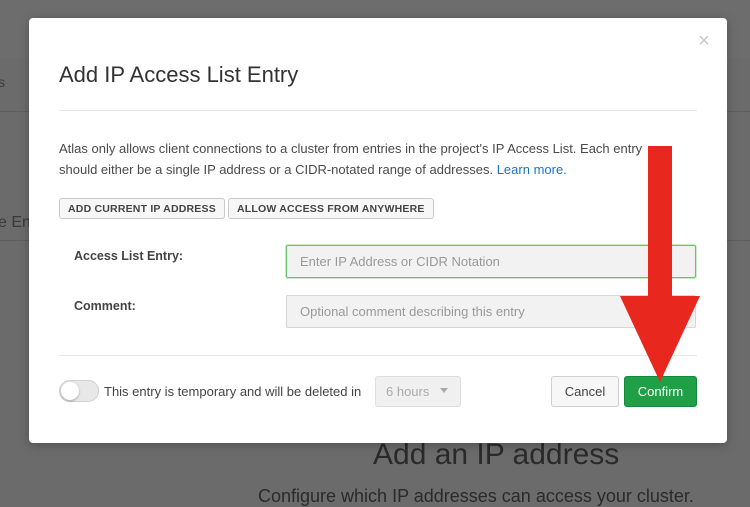 The width and height of the screenshot is (750, 507). Describe the element at coordinates (2, 82) in the screenshot. I see `background-nav-fragment: s` at that location.